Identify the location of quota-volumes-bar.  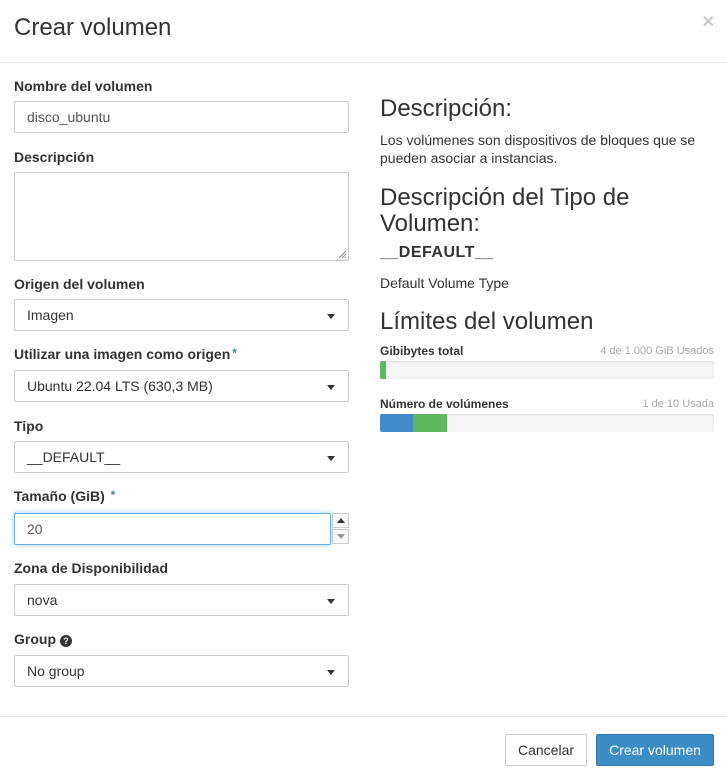
(547, 423).